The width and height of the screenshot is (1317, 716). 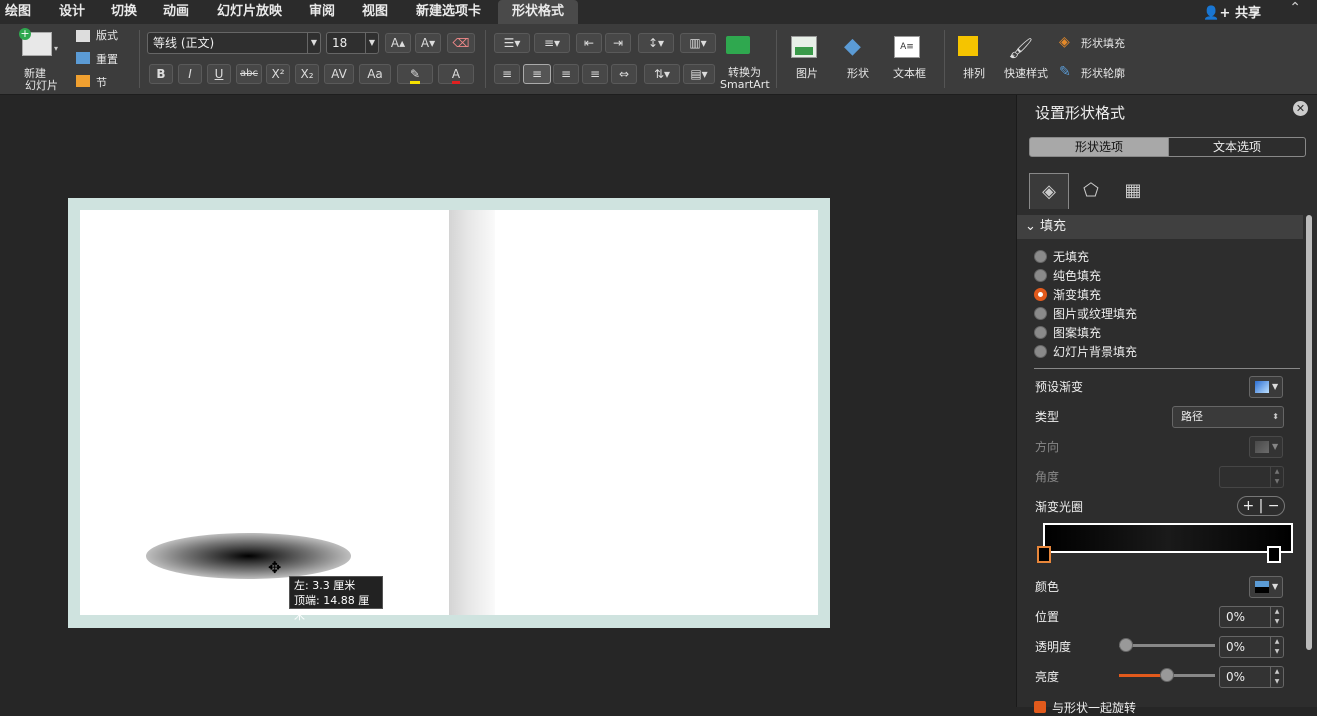 I want to click on add-remove-stop-buttons: + | −, so click(x=1261, y=506).